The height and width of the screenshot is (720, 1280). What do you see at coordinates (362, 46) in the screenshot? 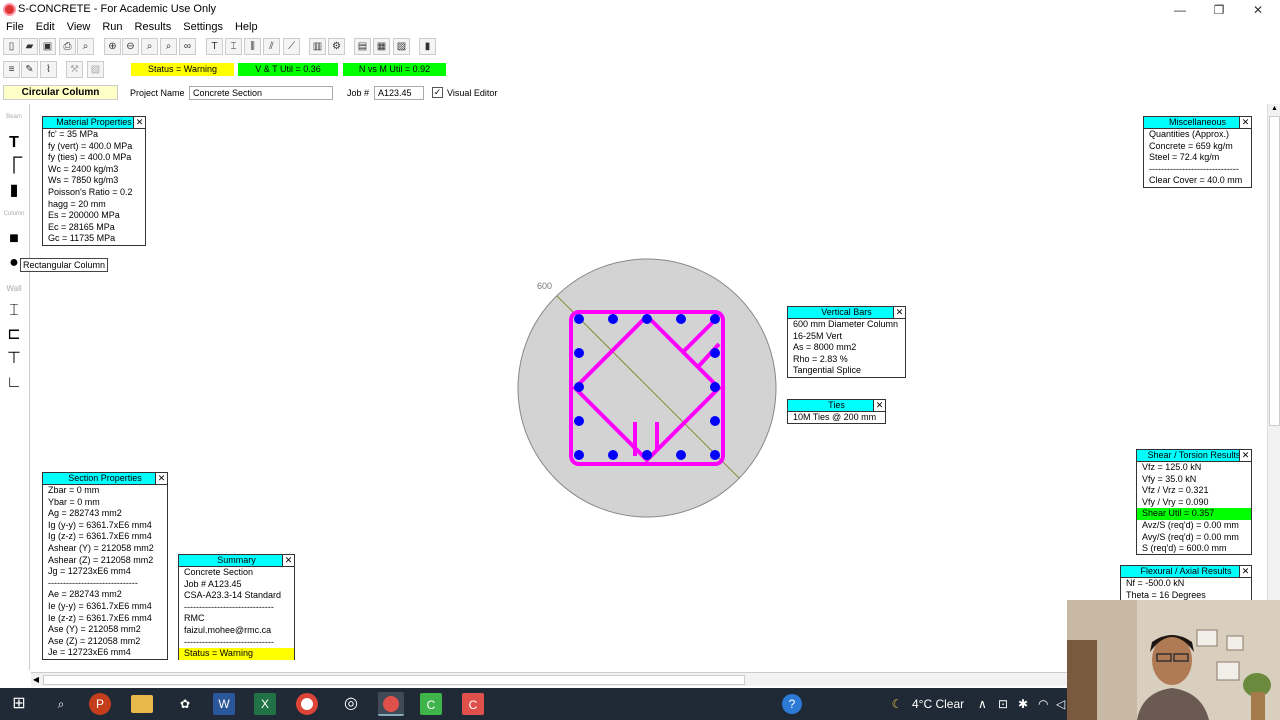
I see `report-icon: ▤` at bounding box center [362, 46].